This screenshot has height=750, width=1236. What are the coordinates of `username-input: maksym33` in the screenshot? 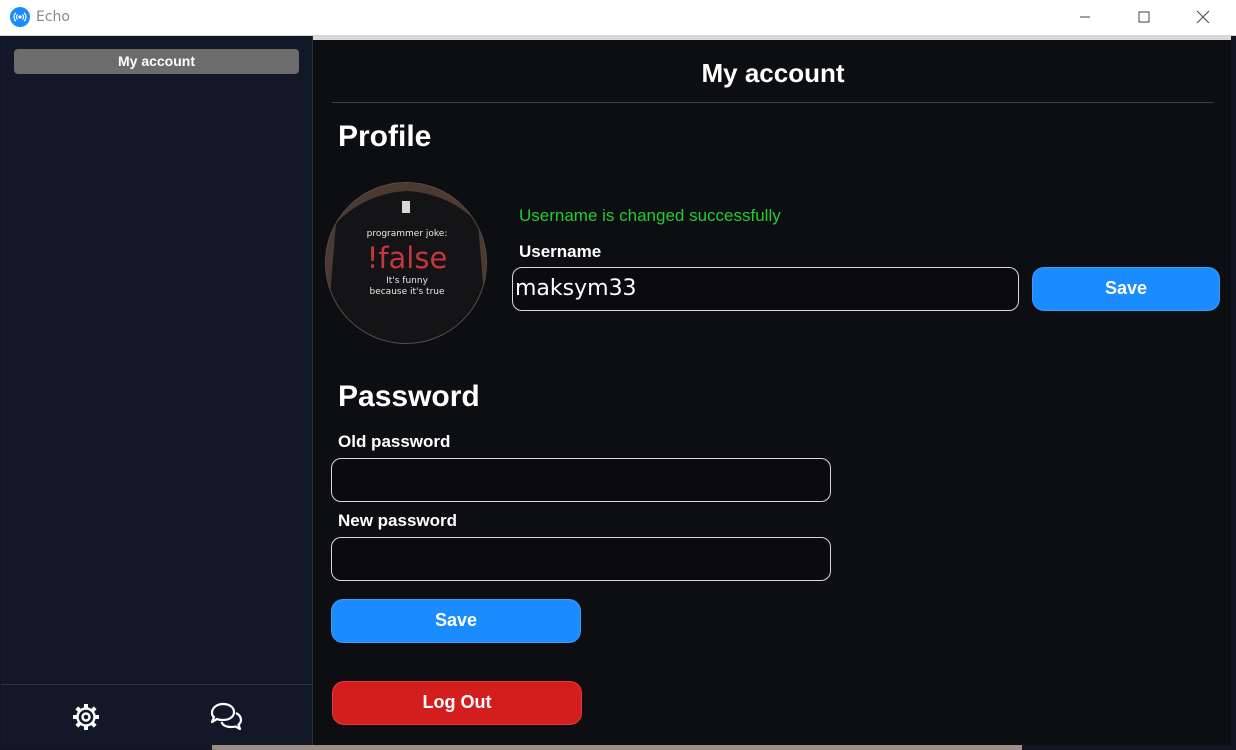 It's located at (765, 289).